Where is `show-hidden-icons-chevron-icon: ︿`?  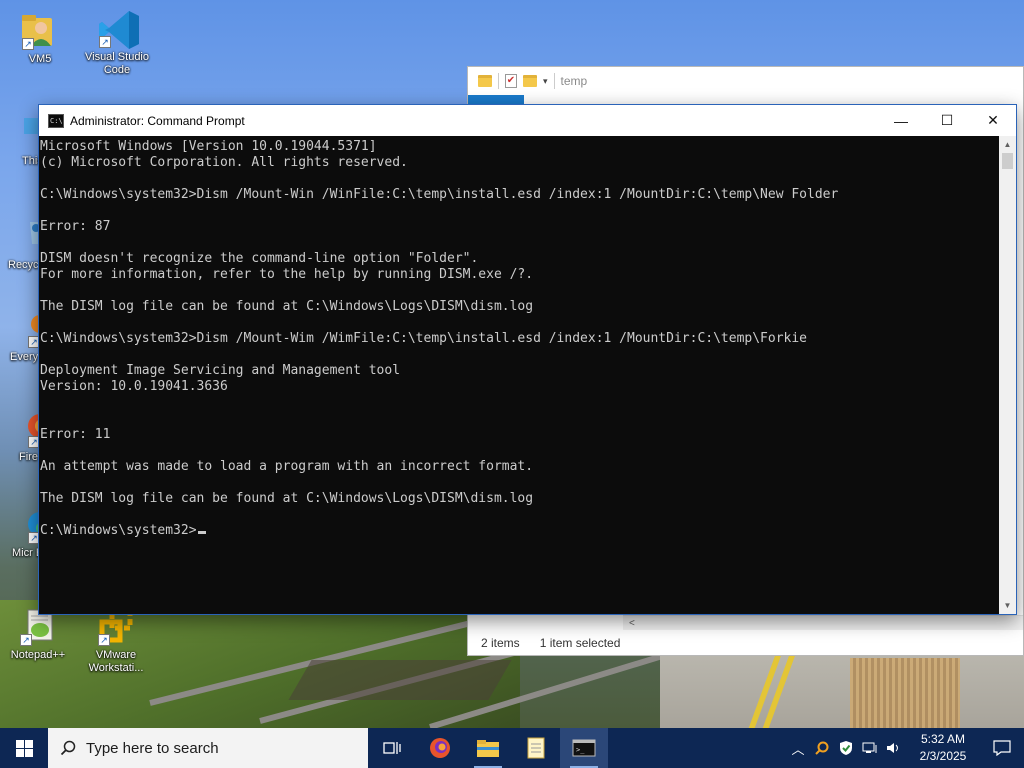
show-hidden-icons-chevron-icon: ︿ is located at coordinates (798, 748).